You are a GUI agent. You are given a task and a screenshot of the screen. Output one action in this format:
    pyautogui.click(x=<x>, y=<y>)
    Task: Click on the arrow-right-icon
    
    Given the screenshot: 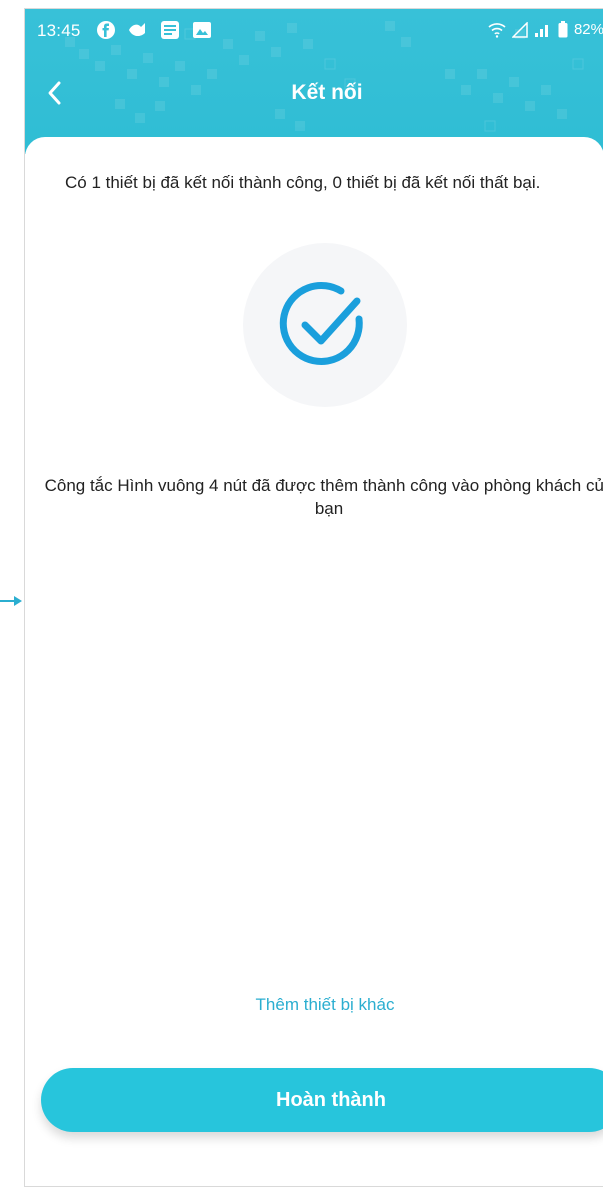 What is the action you would take?
    pyautogui.click(x=11, y=601)
    